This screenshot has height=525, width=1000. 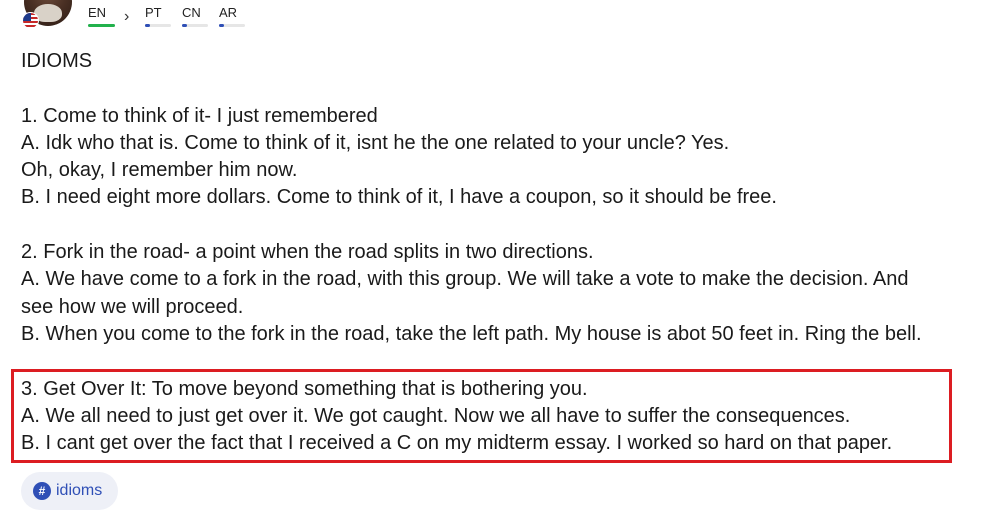 I want to click on hashtag-label: idioms, so click(x=79, y=490).